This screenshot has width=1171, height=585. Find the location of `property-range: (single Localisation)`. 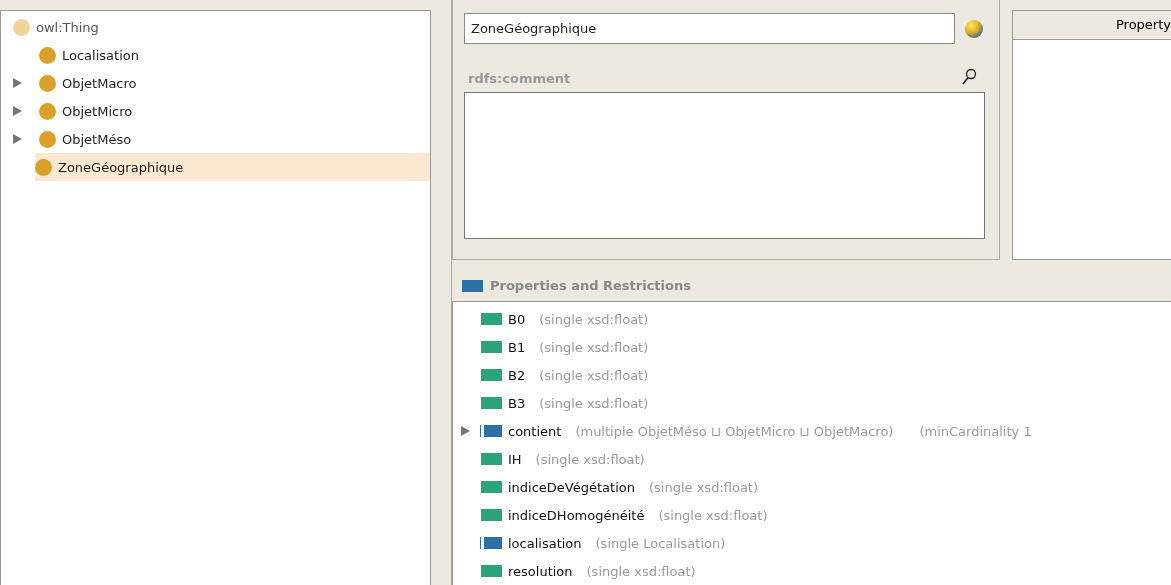

property-range: (single Localisation) is located at coordinates (660, 543).